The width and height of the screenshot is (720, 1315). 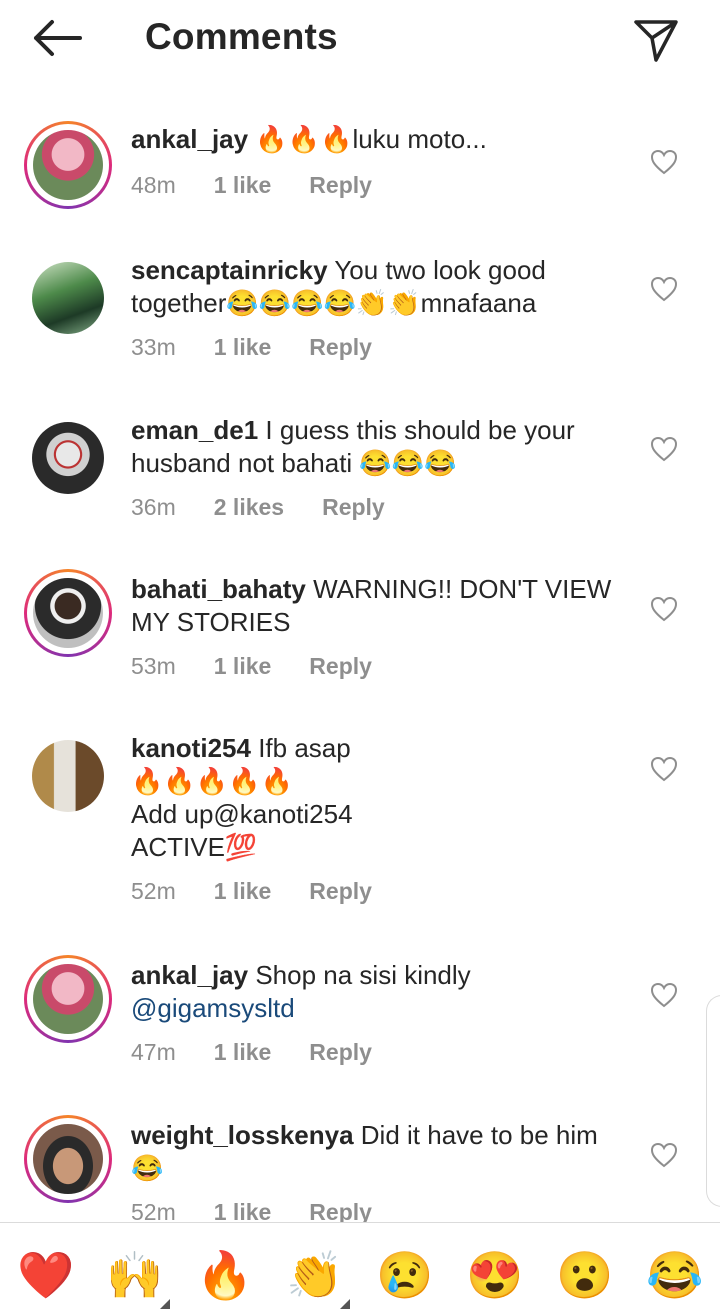 I want to click on fire-emoji-button: 🔥, so click(x=225, y=1275).